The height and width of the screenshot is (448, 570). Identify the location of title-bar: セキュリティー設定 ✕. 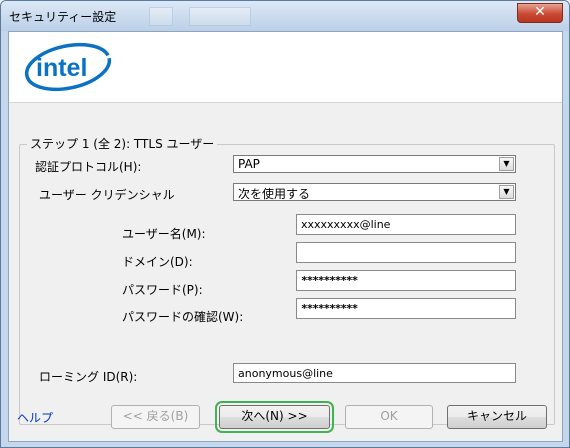
(285, 16).